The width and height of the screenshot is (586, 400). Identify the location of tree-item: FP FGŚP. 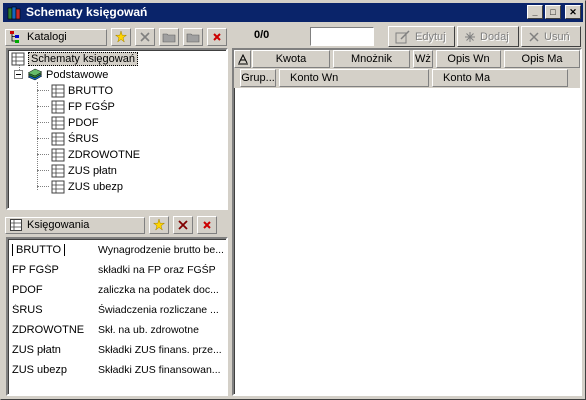
(83, 107).